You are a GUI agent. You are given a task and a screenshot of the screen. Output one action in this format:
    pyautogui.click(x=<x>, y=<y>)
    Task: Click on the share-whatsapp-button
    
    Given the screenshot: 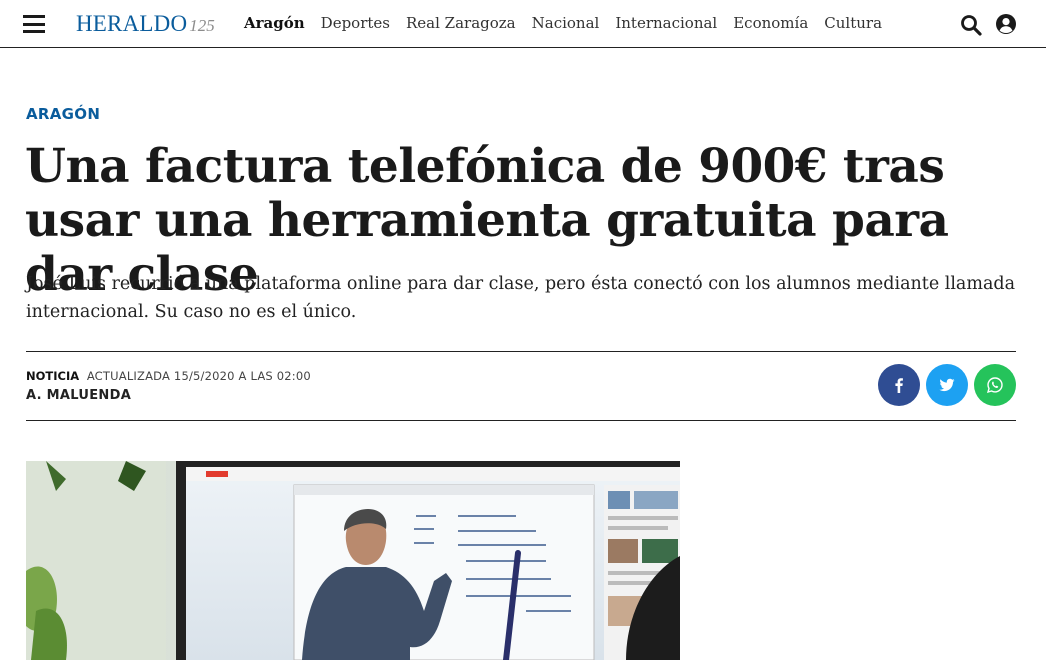 What is the action you would take?
    pyautogui.click(x=995, y=385)
    